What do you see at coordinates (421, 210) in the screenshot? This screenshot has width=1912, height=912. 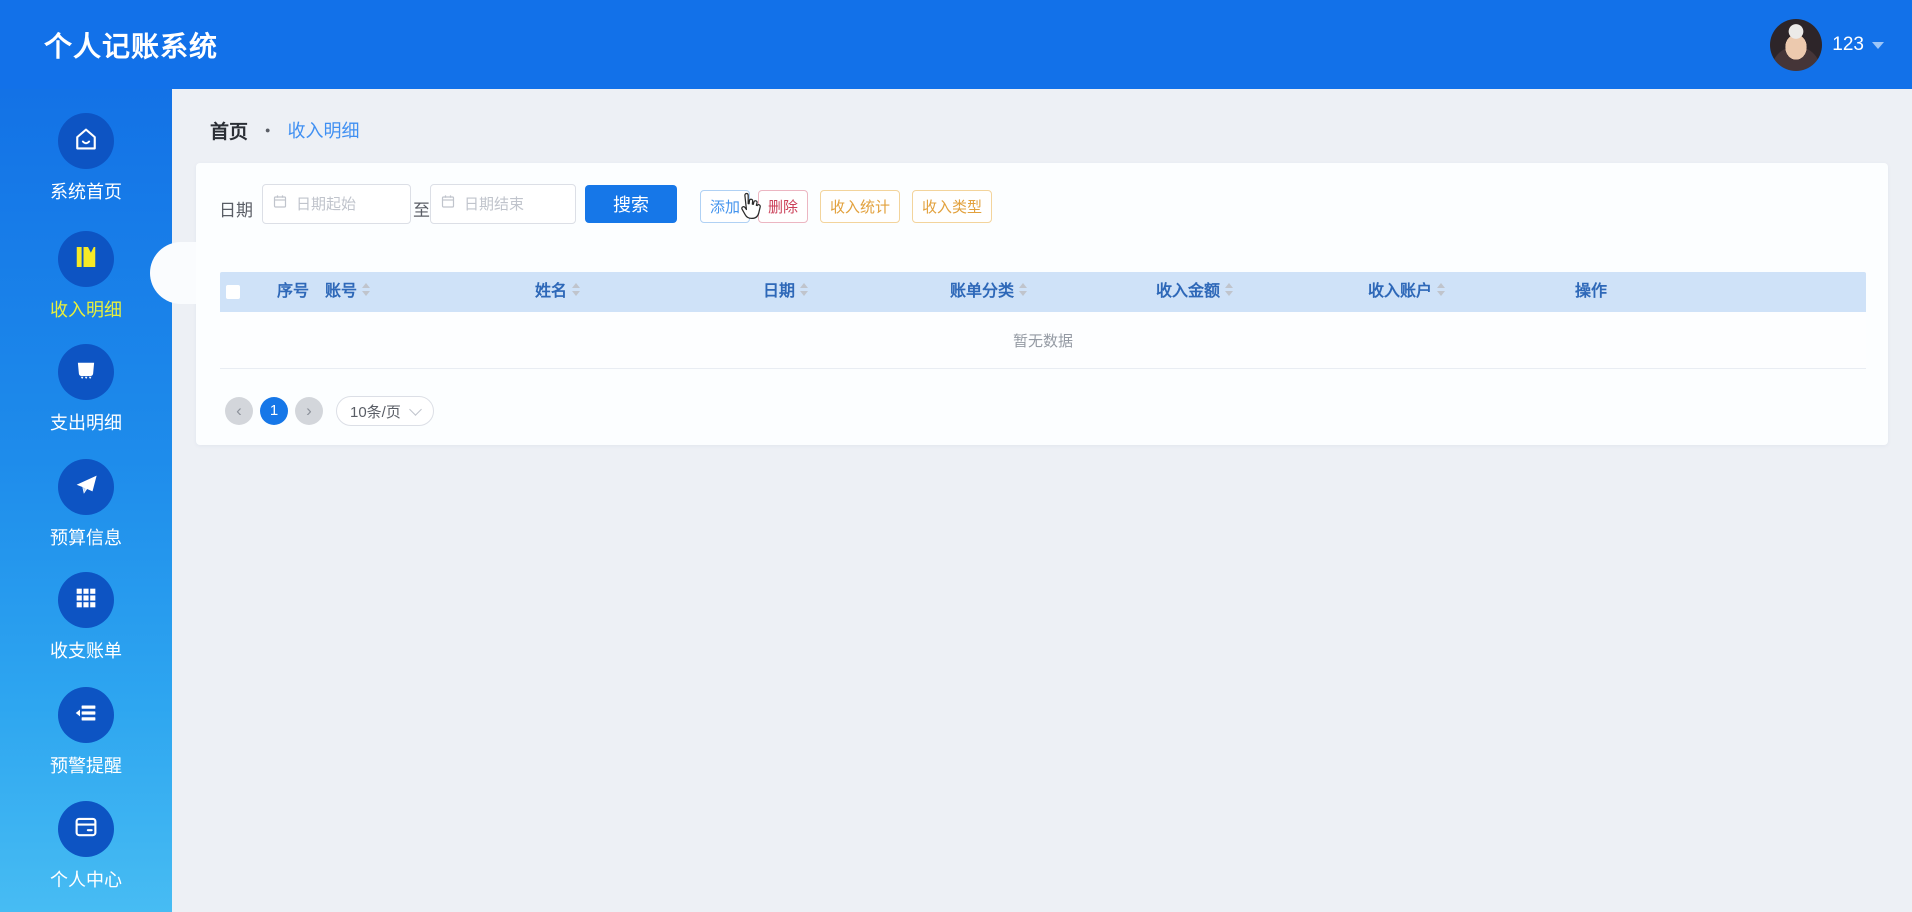 I see `date-range-to-label: 至` at bounding box center [421, 210].